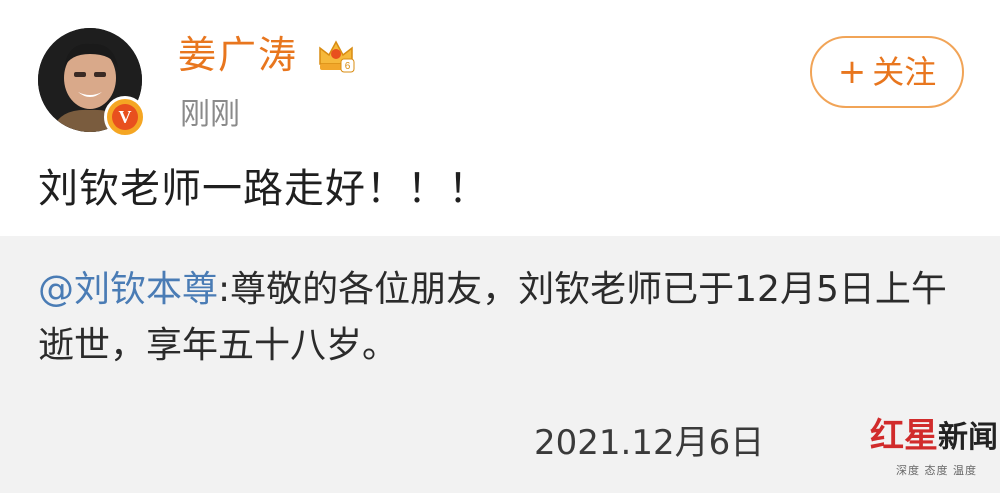  Describe the element at coordinates (936, 470) in the screenshot. I see `watermark-subtitle: 深度 态度 温度` at that location.